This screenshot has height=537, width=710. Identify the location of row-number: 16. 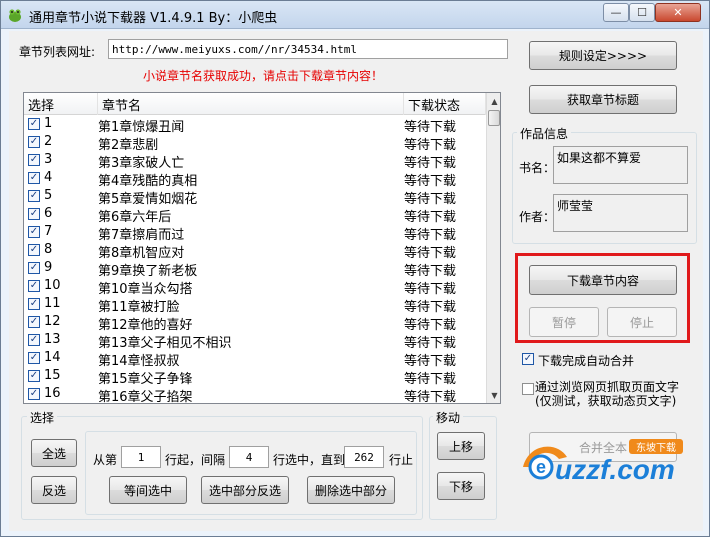
(52, 393).